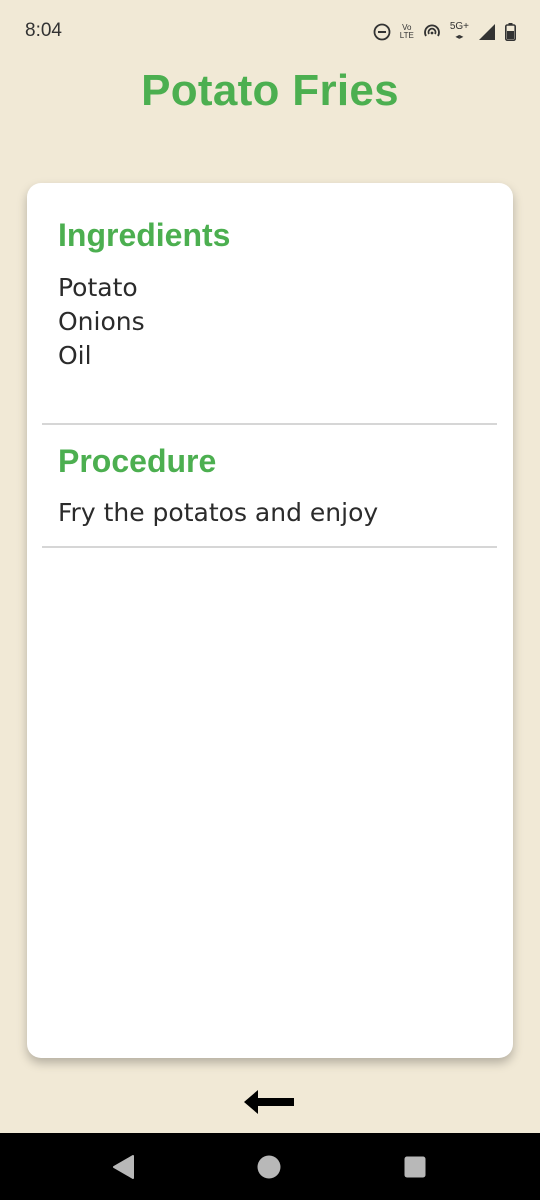  Describe the element at coordinates (43, 30) in the screenshot. I see `status-time: 8:04` at that location.